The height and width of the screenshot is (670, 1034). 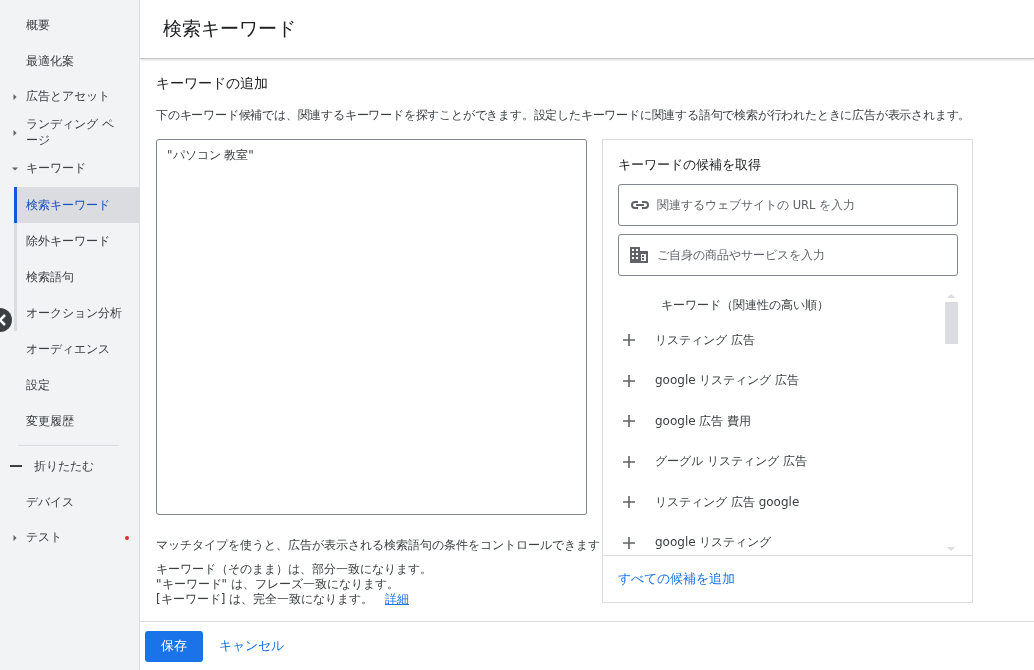 I want to click on sidebar-item: オーディエンス, so click(x=69, y=349).